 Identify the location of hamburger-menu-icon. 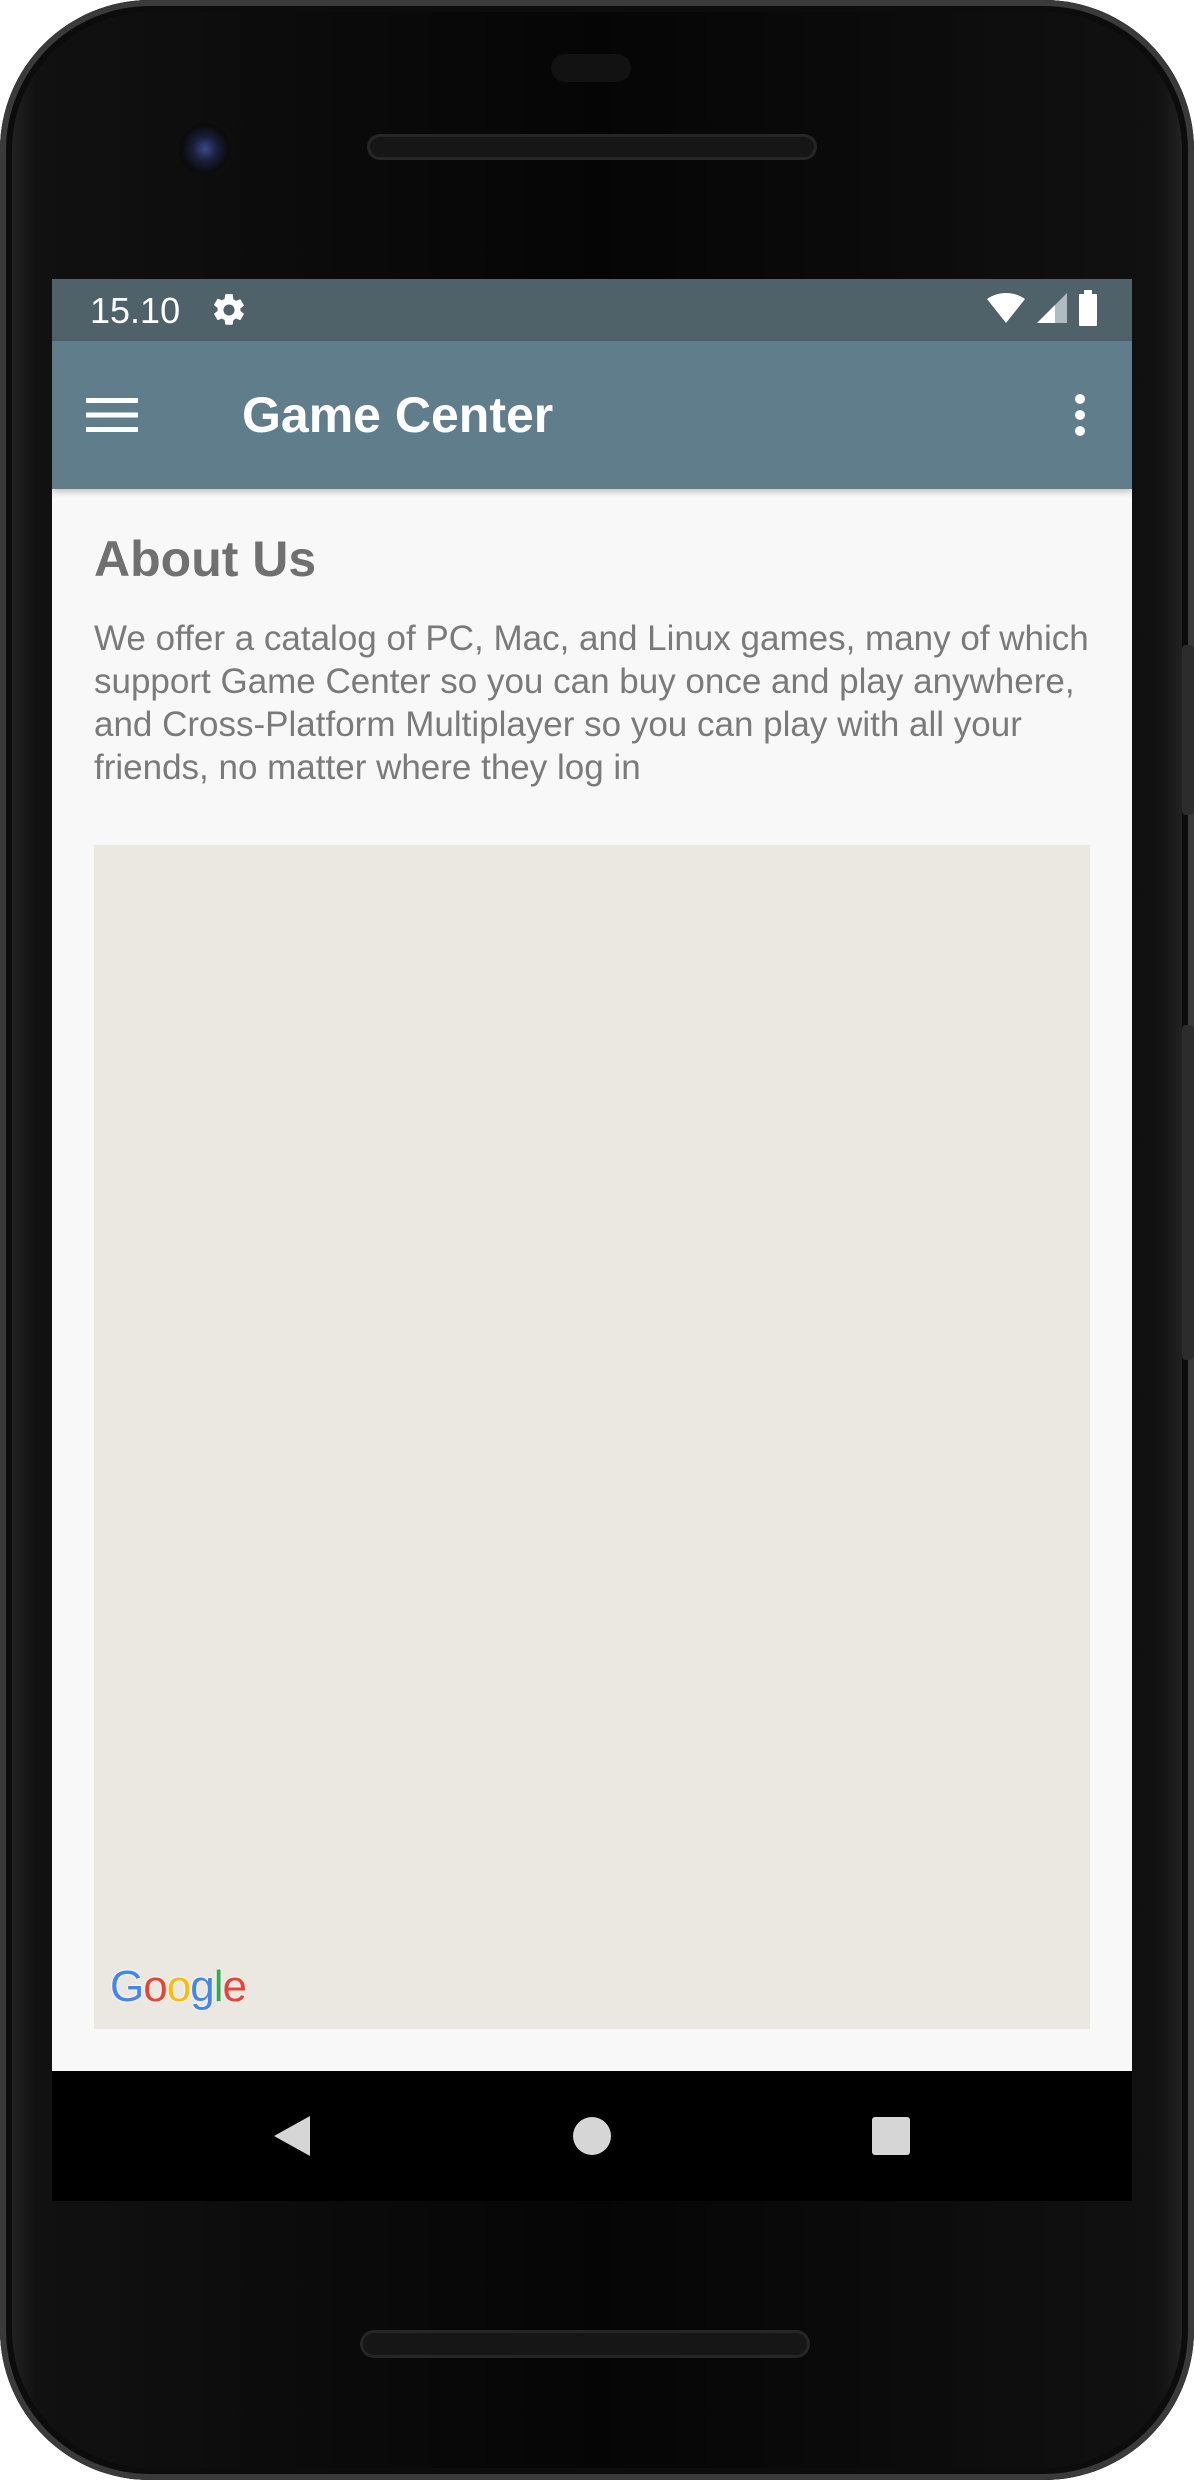
(112, 415).